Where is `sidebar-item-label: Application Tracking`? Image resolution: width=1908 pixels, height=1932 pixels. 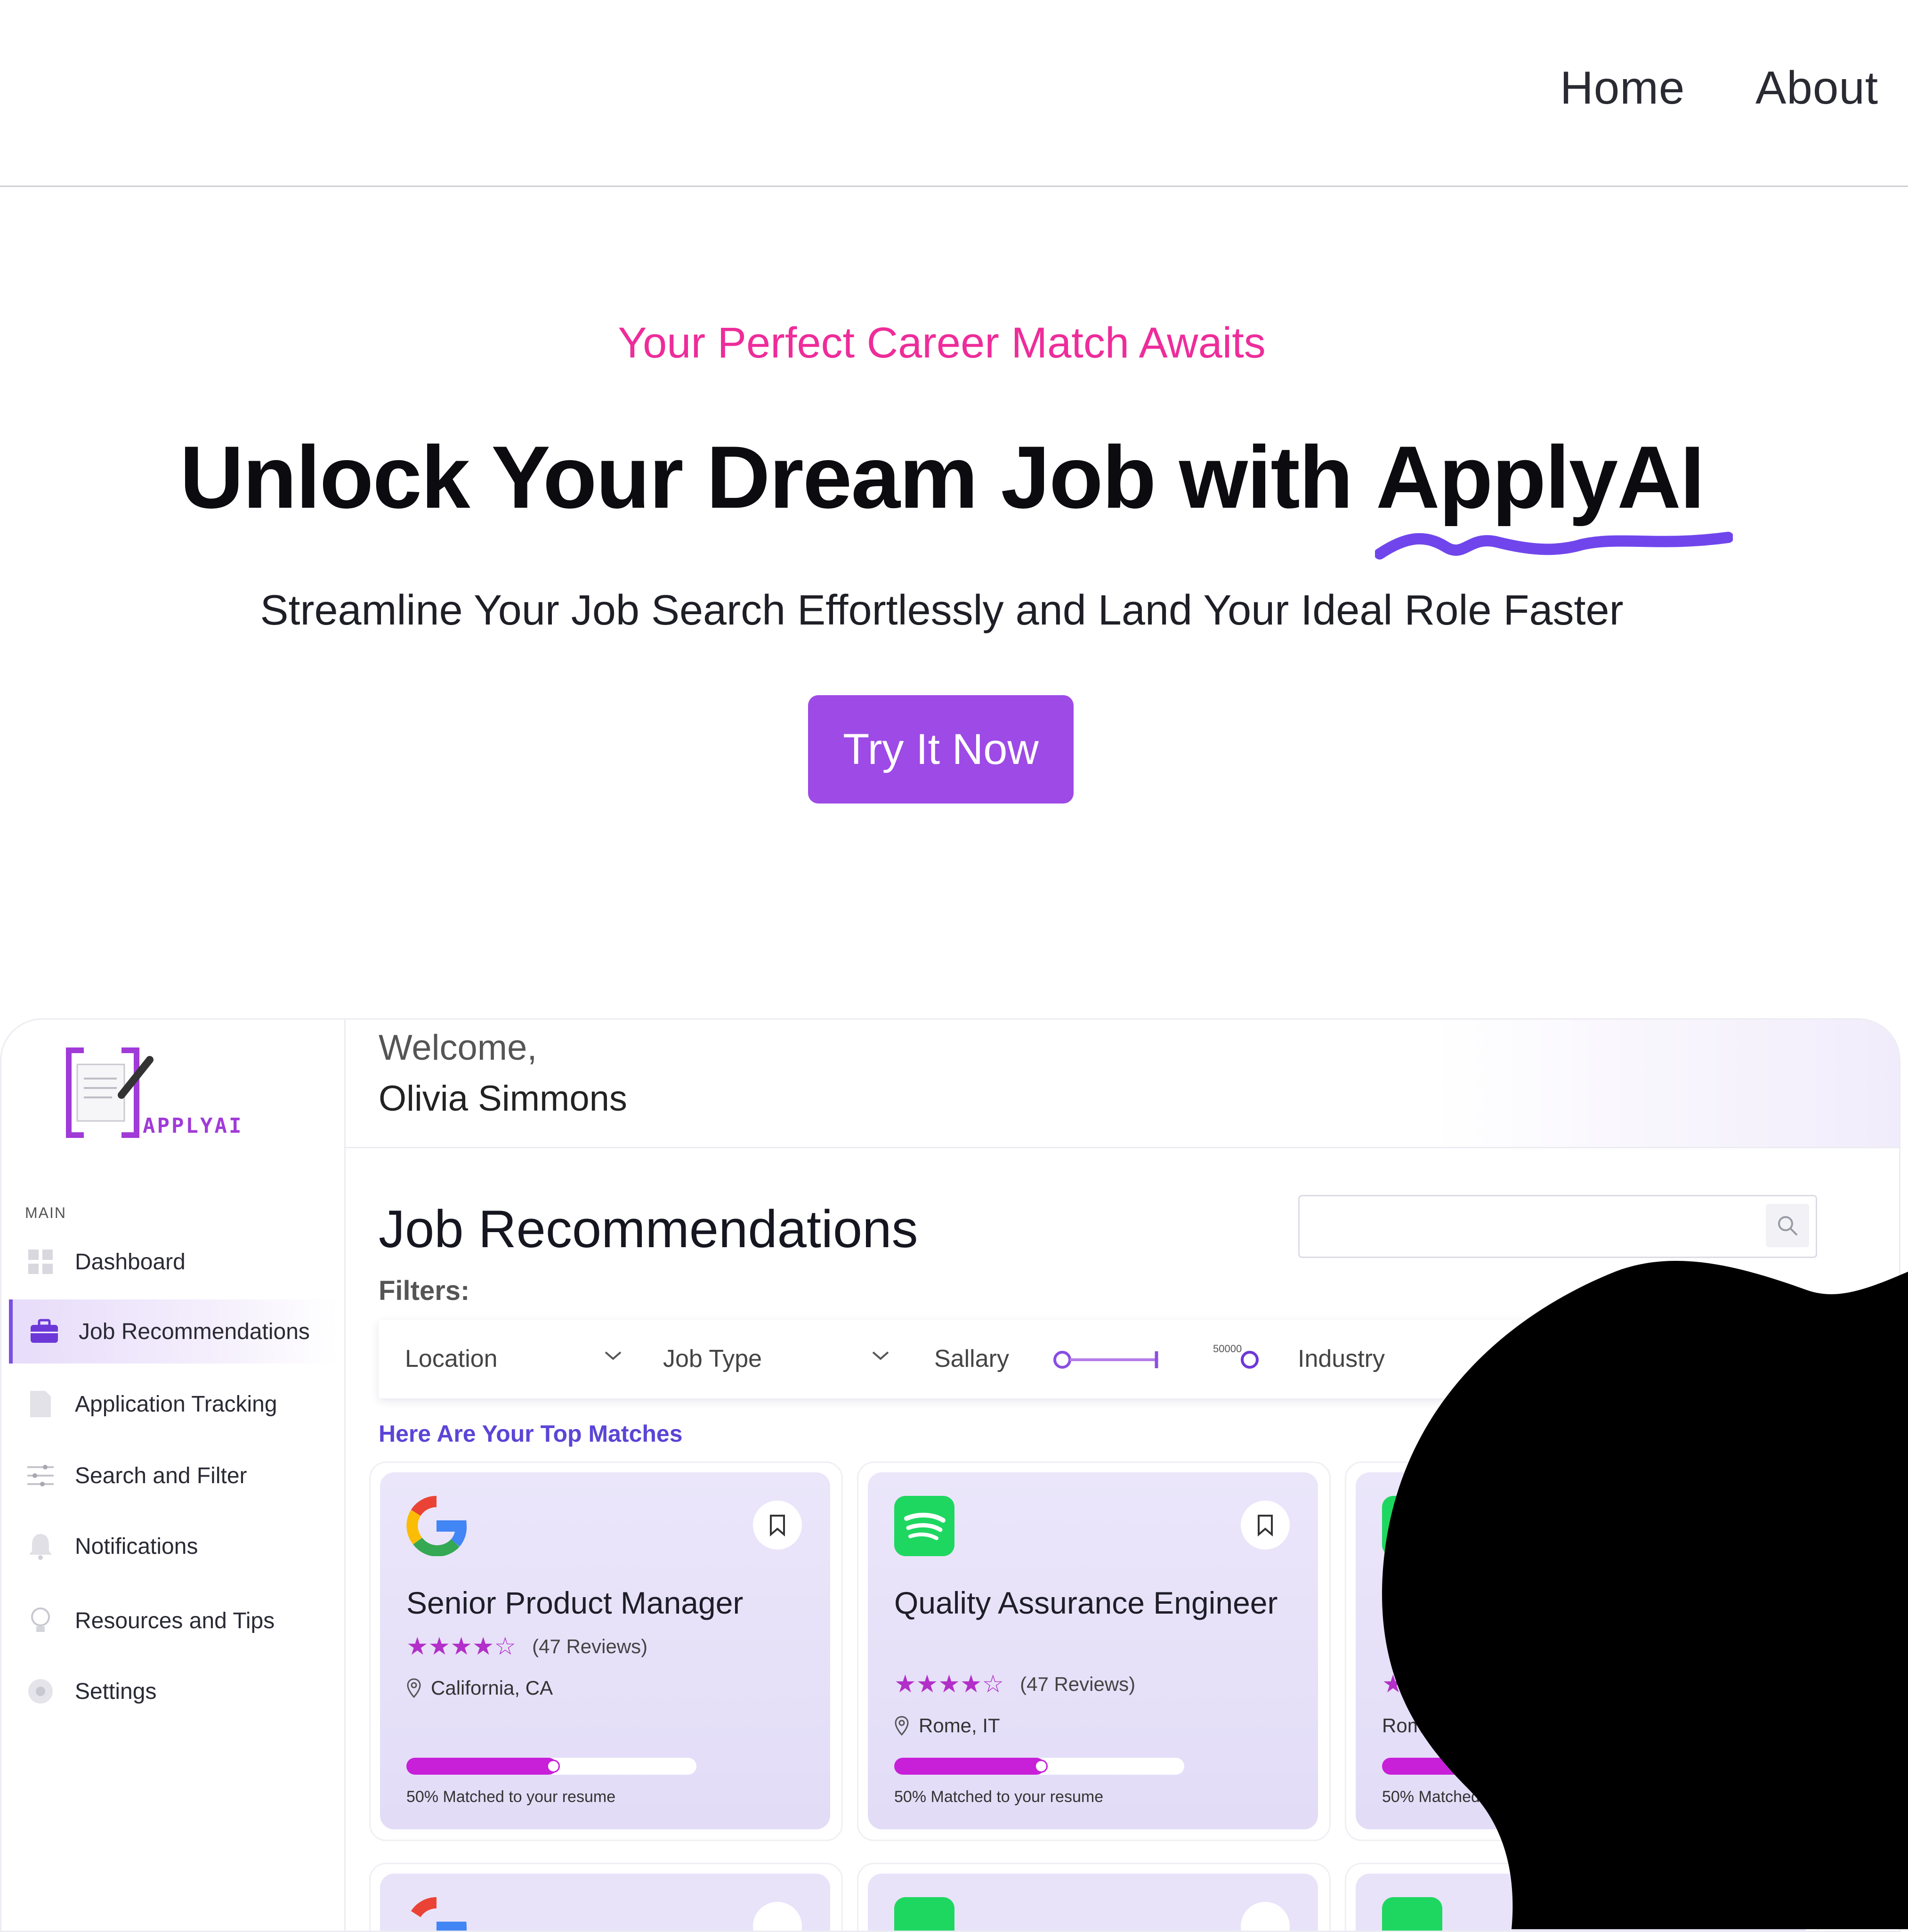 sidebar-item-label: Application Tracking is located at coordinates (176, 1404).